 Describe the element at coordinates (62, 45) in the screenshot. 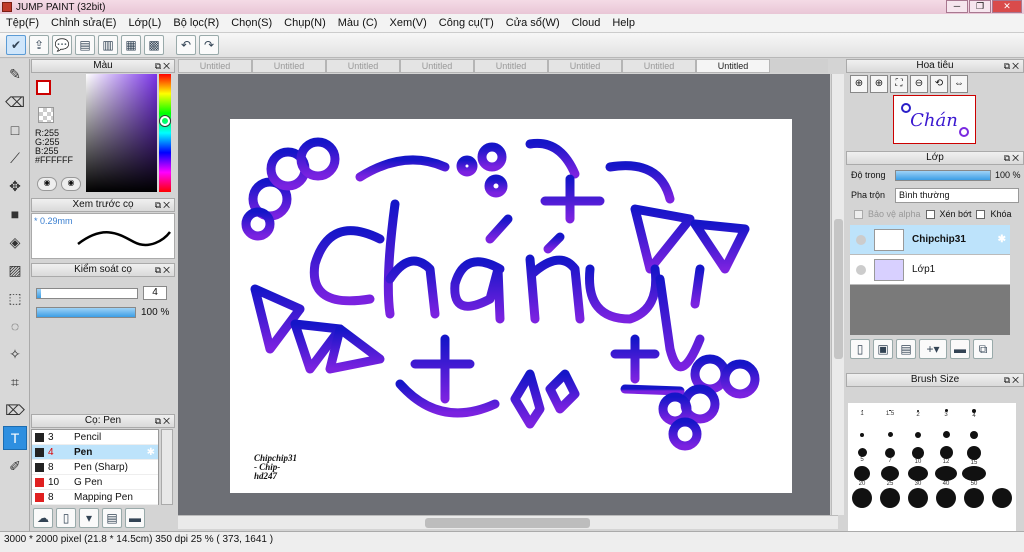

I see `comment-icon: 💬` at that location.